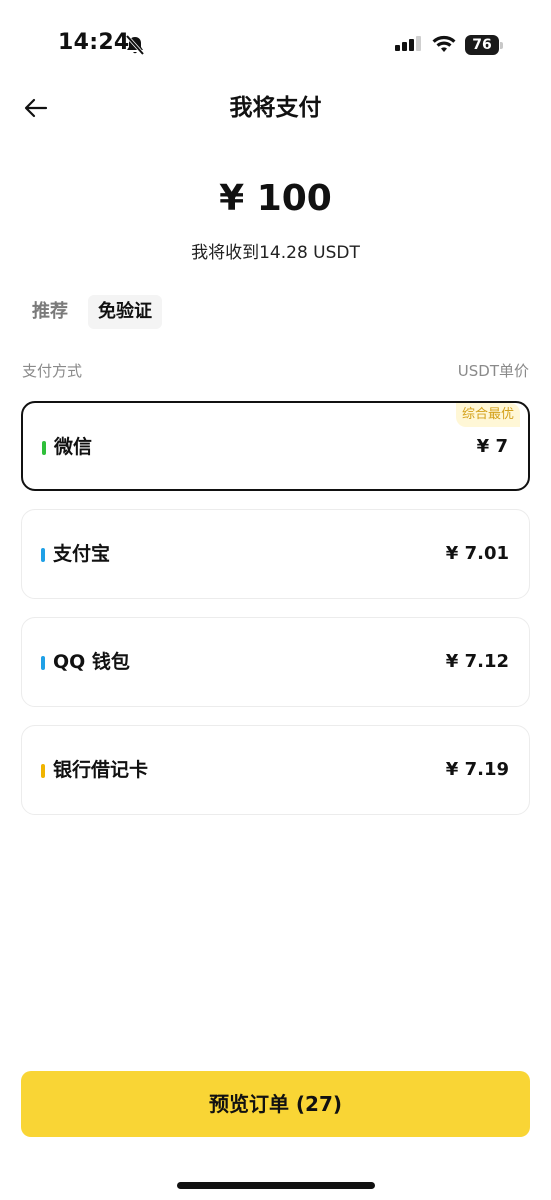 This screenshot has width=551, height=1200. I want to click on page-title: 我将支付, so click(275, 108).